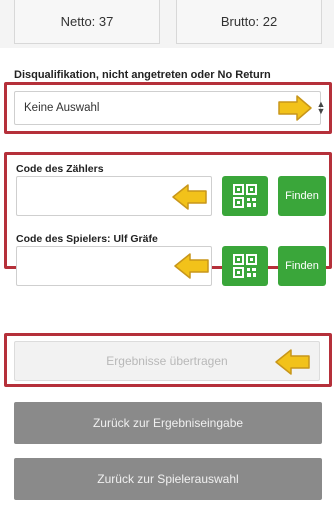 This screenshot has width=334, height=508. I want to click on player-find-button: Finden, so click(302, 266).